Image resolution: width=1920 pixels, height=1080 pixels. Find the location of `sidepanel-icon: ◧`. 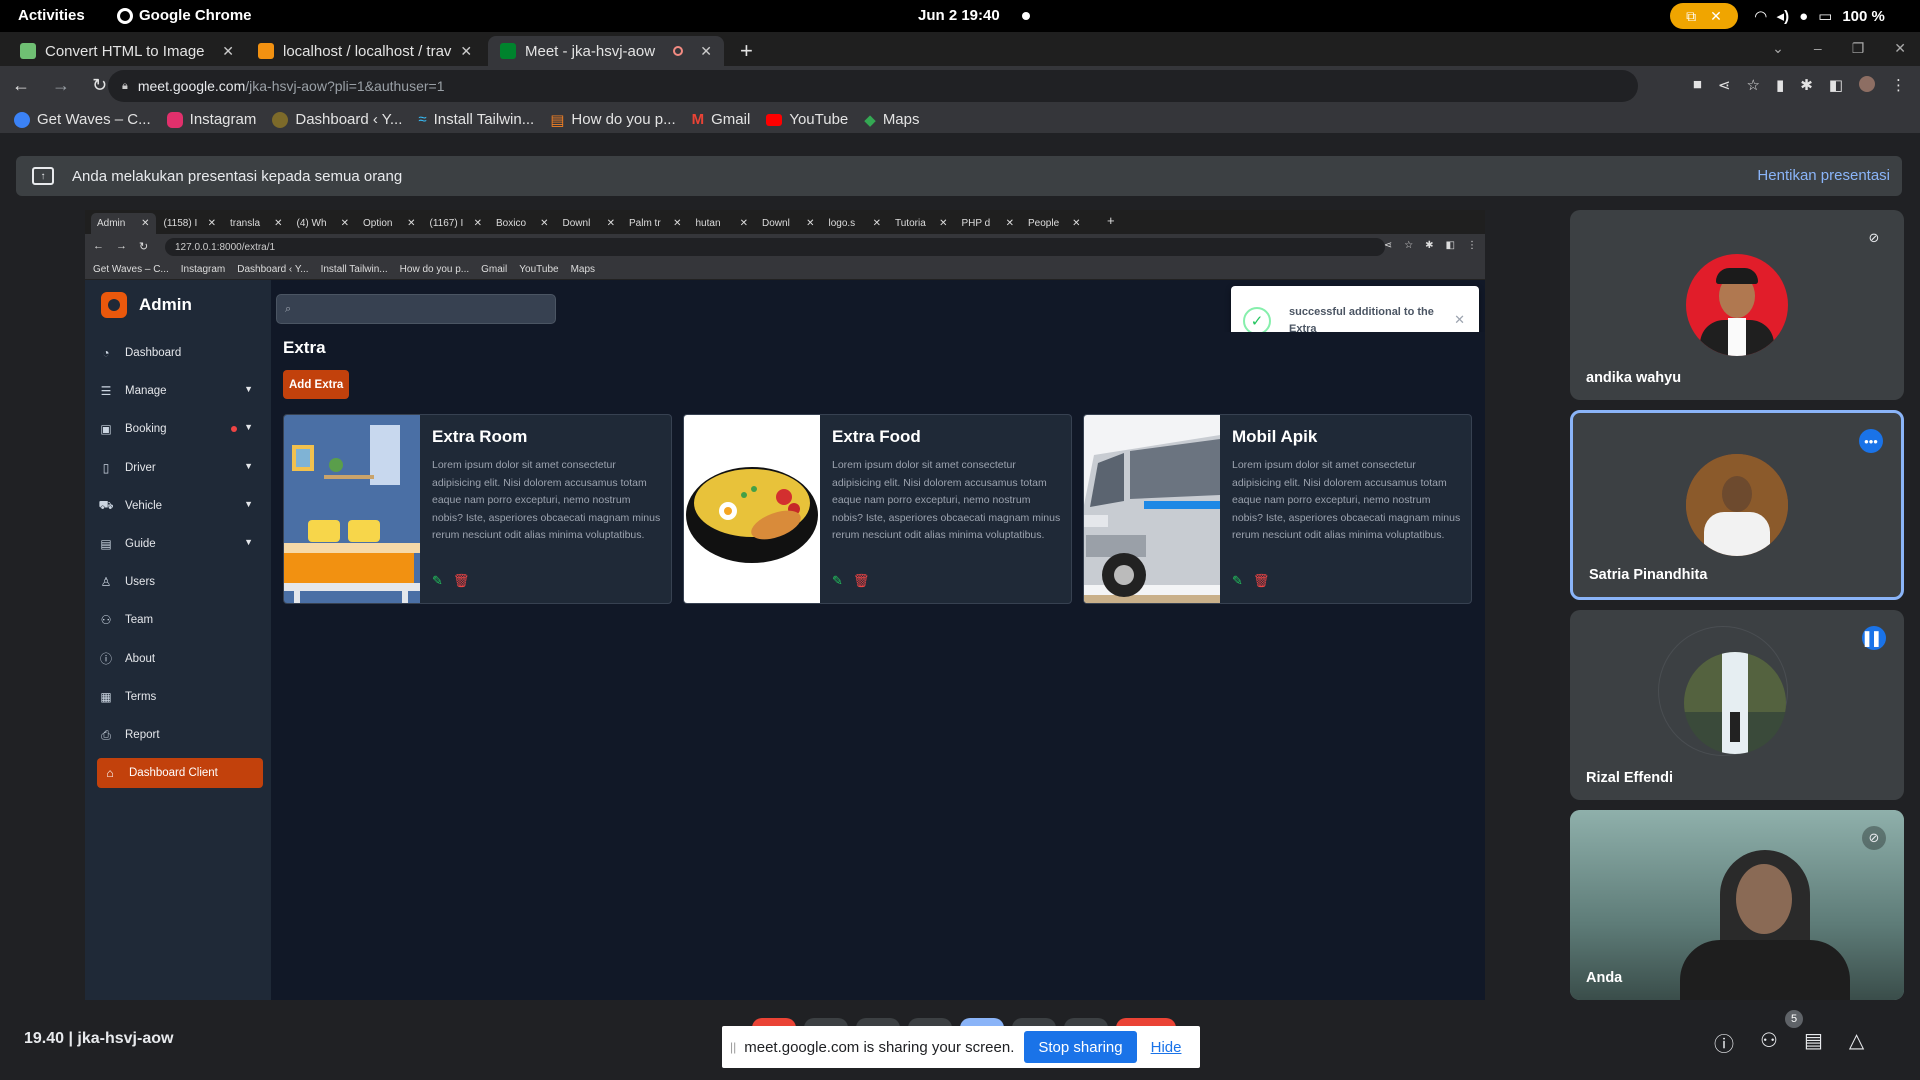

sidepanel-icon: ◧ is located at coordinates (1836, 85).